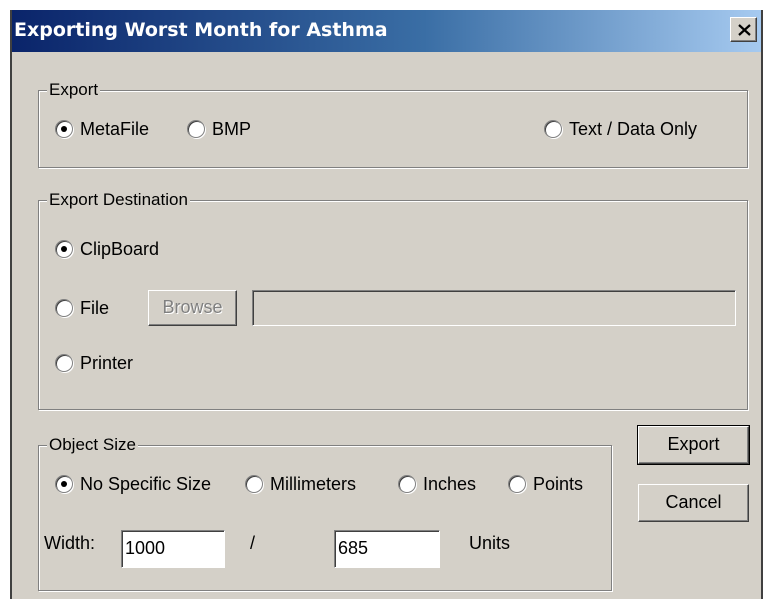  What do you see at coordinates (95, 308) in the screenshot?
I see `radio-file-label: File` at bounding box center [95, 308].